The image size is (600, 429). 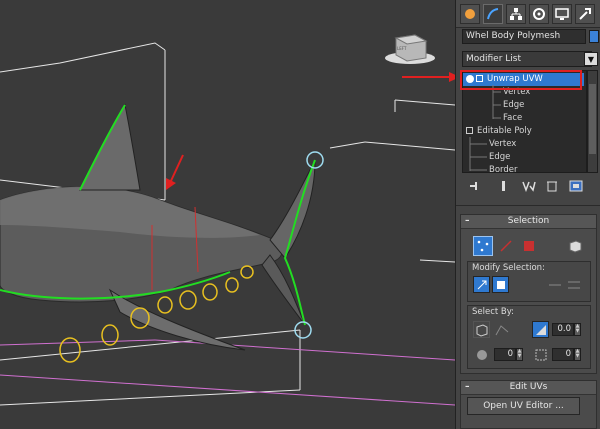 What do you see at coordinates (493, 312) in the screenshot?
I see `select-by-label: Select By:` at bounding box center [493, 312].